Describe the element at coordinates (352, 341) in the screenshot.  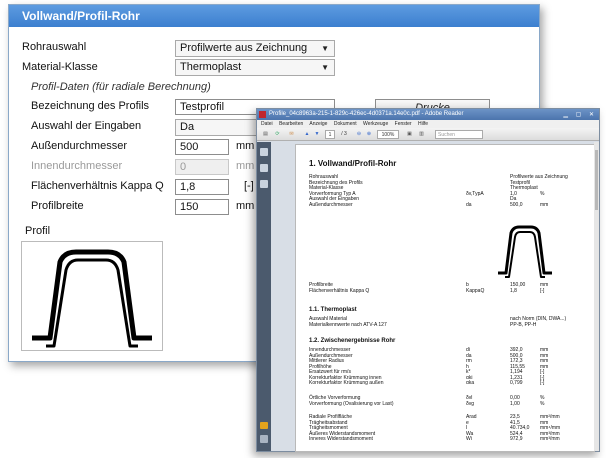
I see `doc-subheading-results: 1.2. Zwischenergebnisse Rohr` at that location.